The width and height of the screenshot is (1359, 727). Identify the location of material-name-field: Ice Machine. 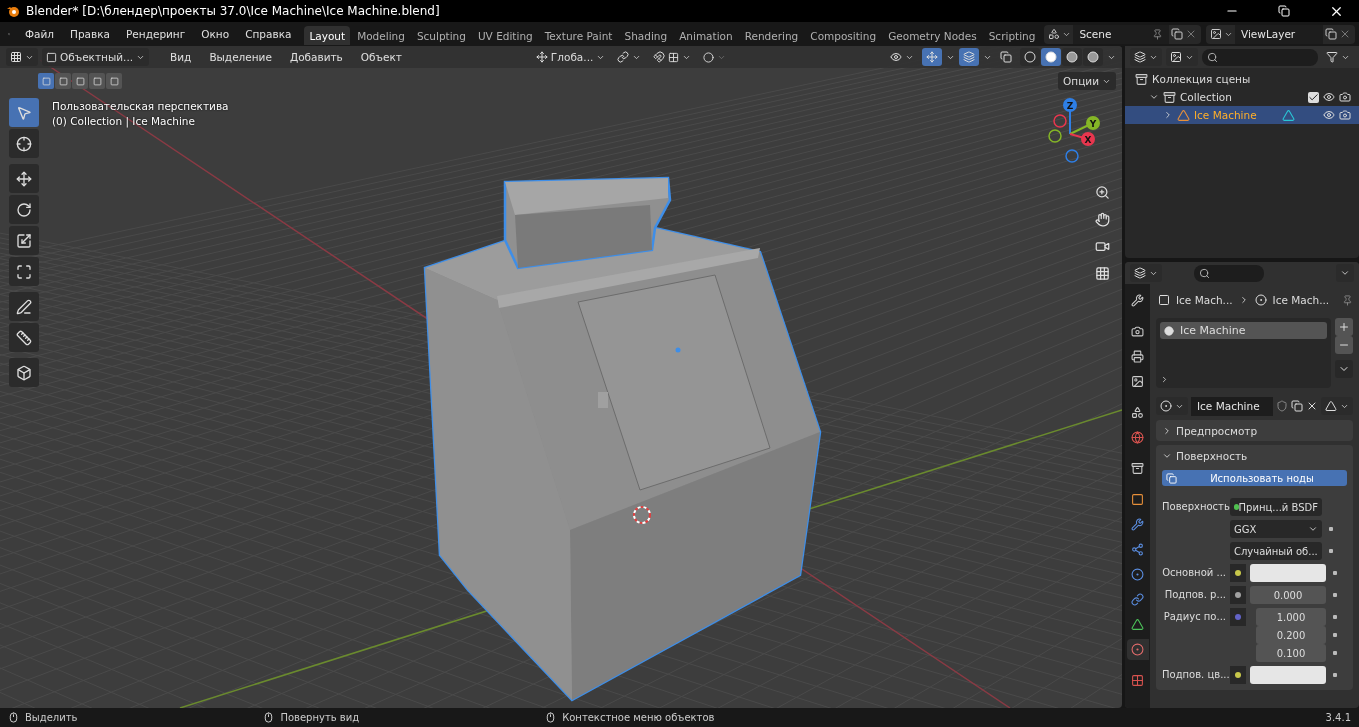
(1232, 406).